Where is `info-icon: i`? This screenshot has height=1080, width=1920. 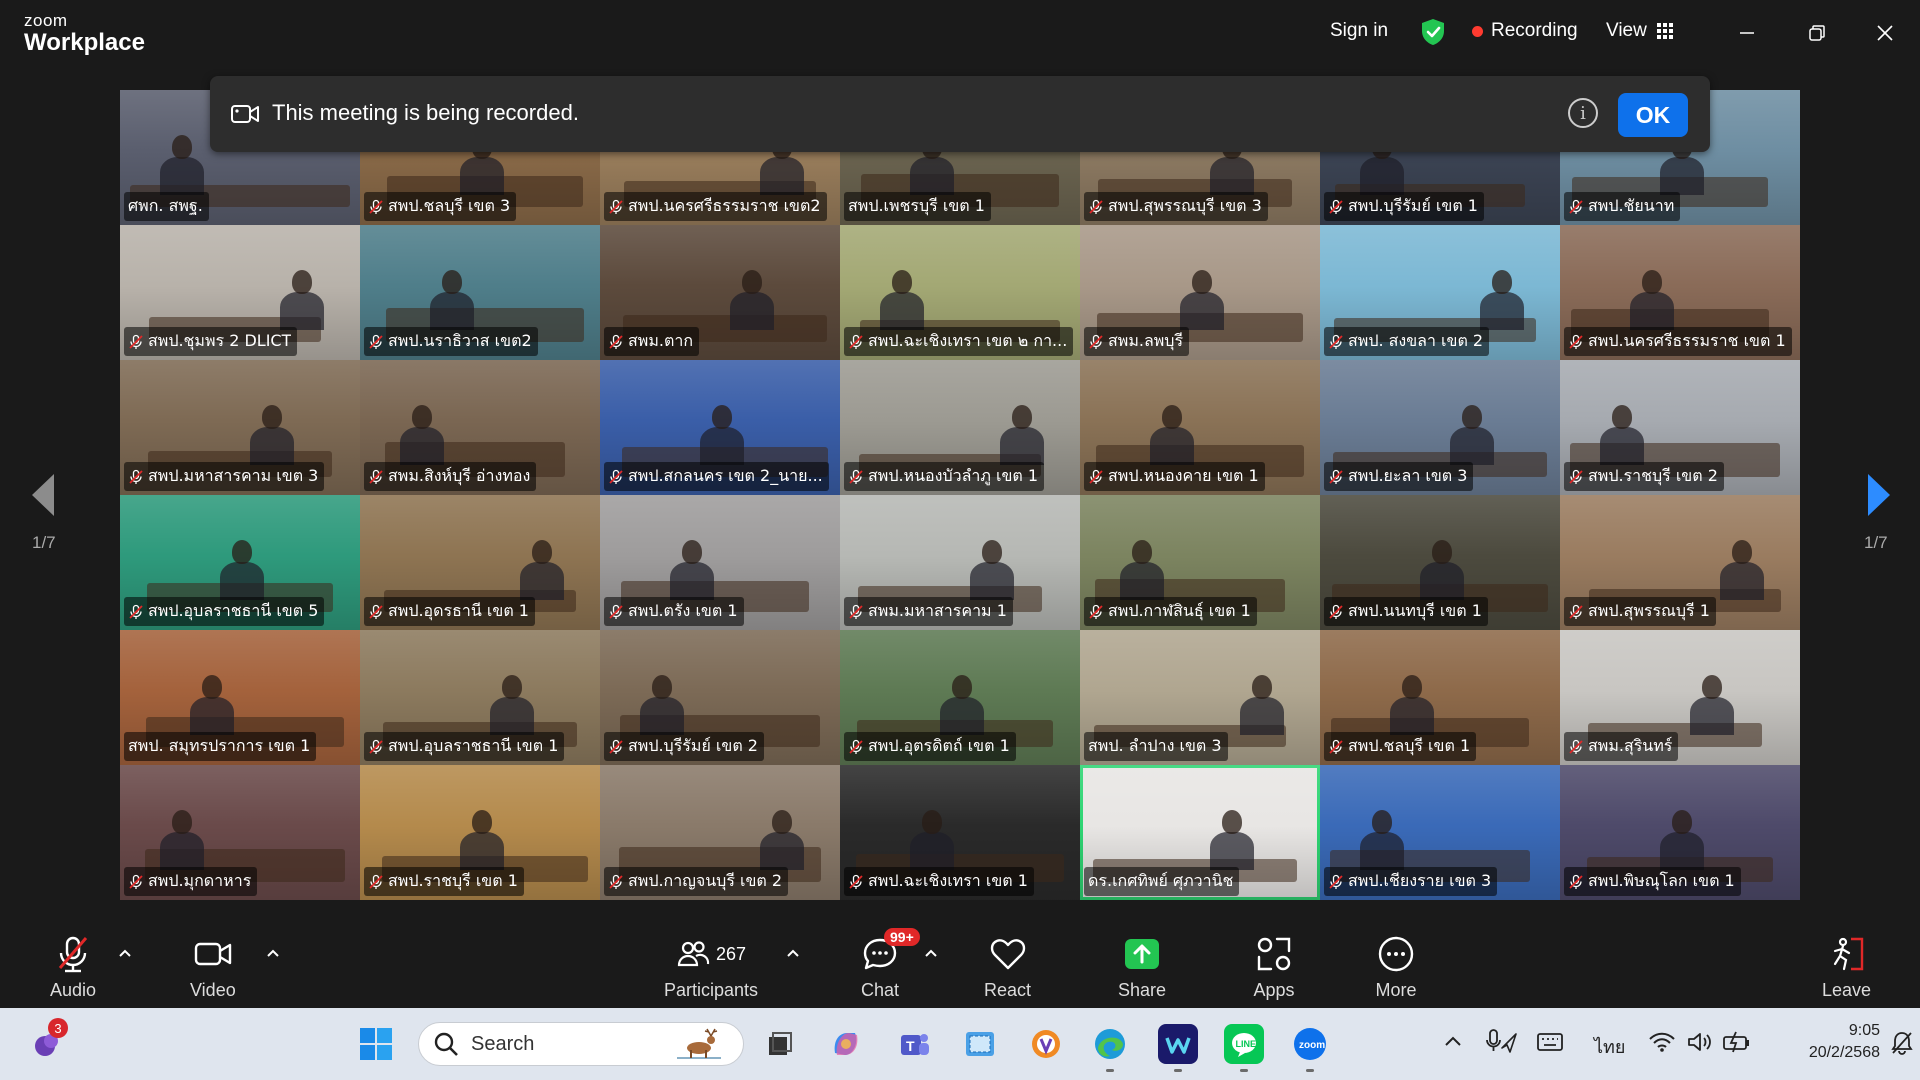
info-icon: i is located at coordinates (1583, 113).